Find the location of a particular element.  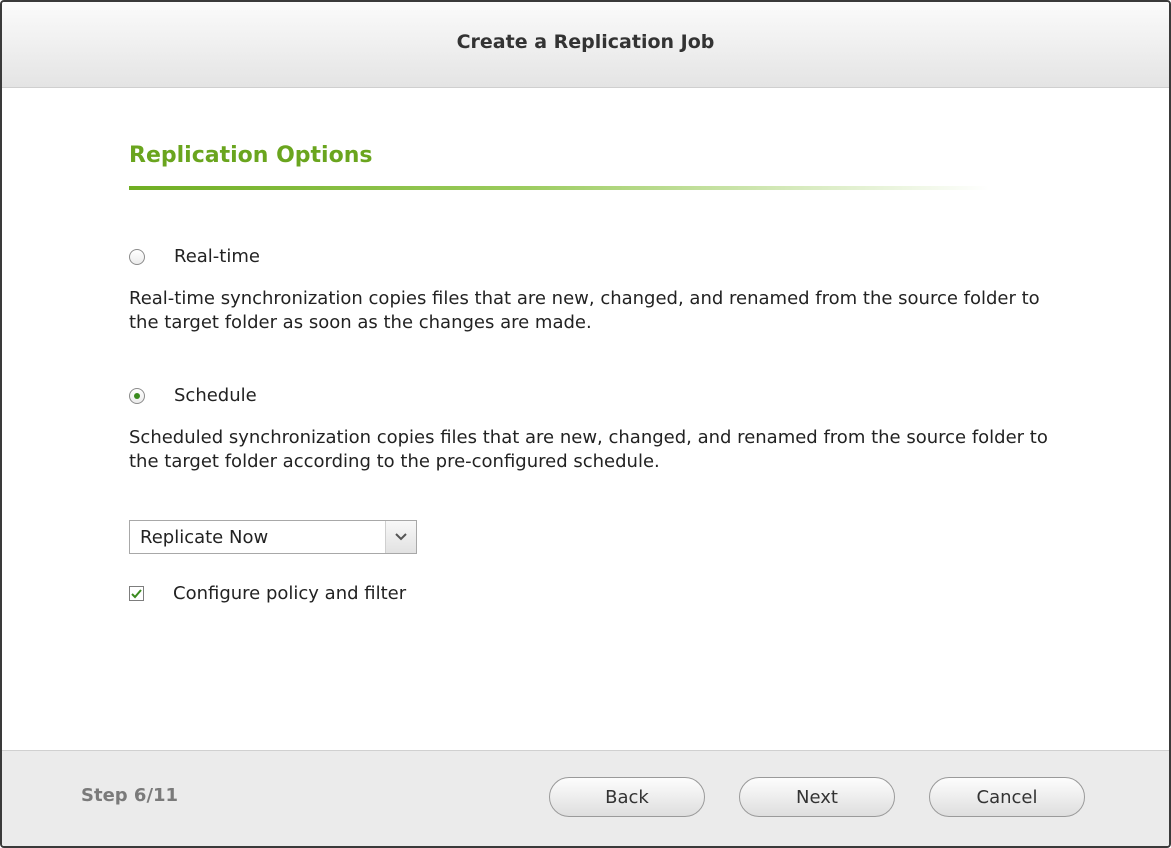

schedule-select-value: Replicate Now is located at coordinates (204, 537).